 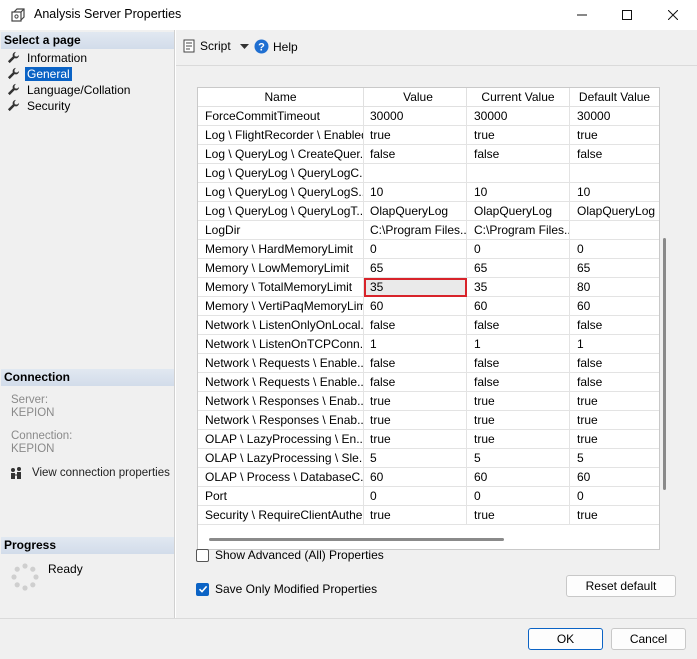 I want to click on sidebar-item-language-collation: Language/Collation, so click(x=69, y=89).